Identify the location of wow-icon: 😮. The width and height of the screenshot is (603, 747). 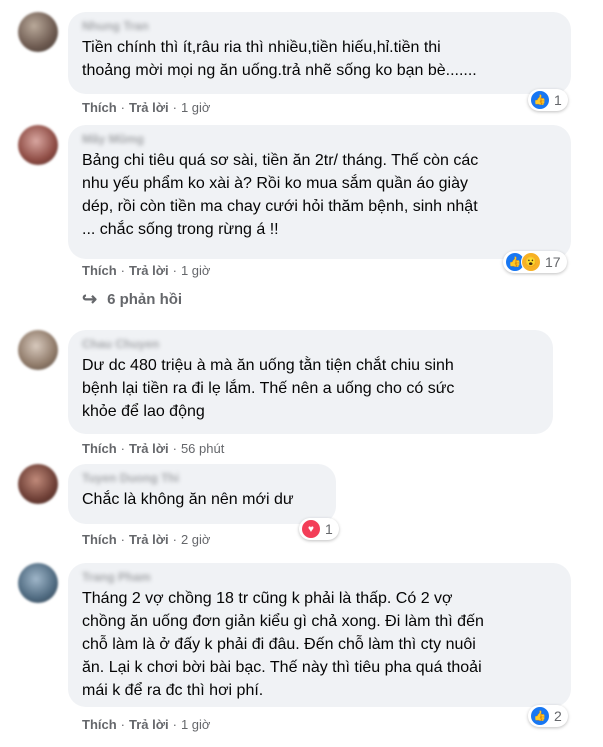
(531, 262).